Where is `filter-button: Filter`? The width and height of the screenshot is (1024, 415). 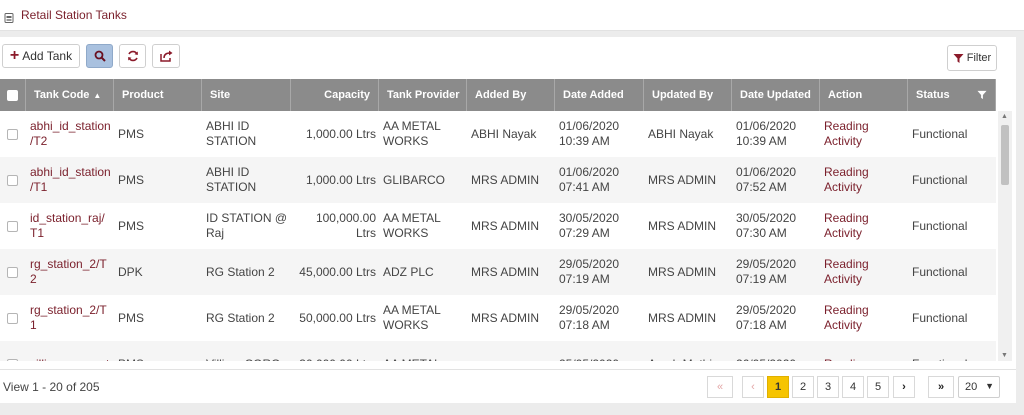
filter-button: Filter is located at coordinates (972, 58).